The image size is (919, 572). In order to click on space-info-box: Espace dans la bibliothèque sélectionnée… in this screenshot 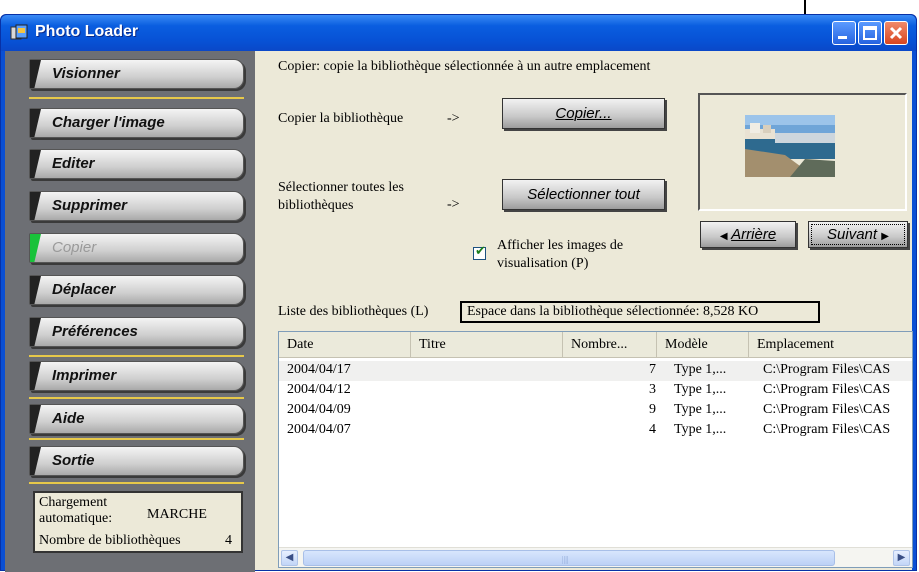, I will do `click(640, 312)`.